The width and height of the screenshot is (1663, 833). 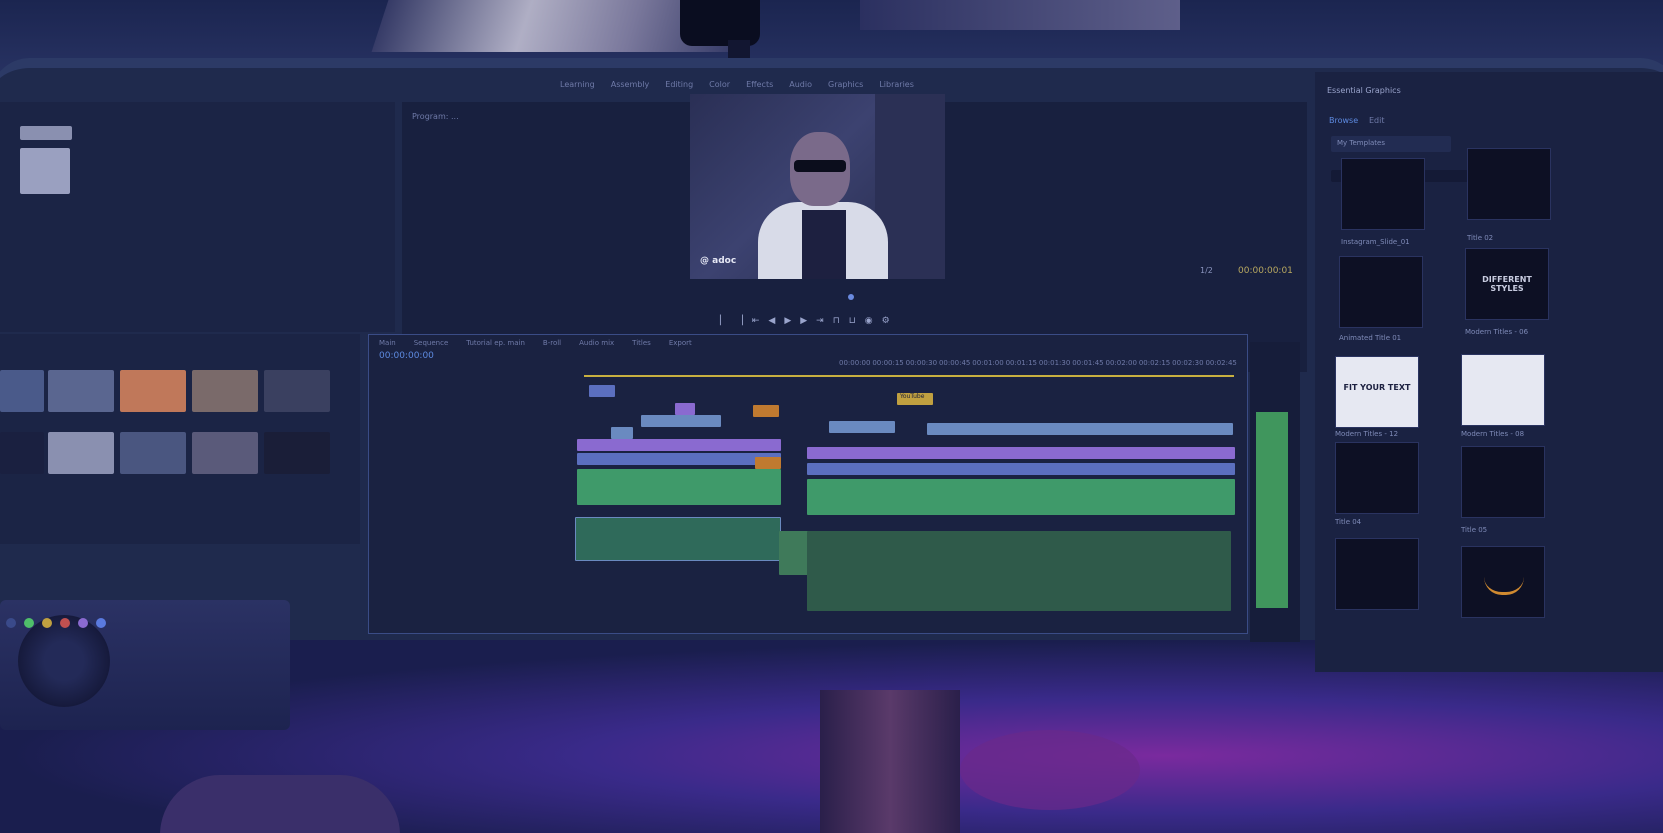 What do you see at coordinates (1367, 434) in the screenshot?
I see `template-label: Modern Titles - 12` at bounding box center [1367, 434].